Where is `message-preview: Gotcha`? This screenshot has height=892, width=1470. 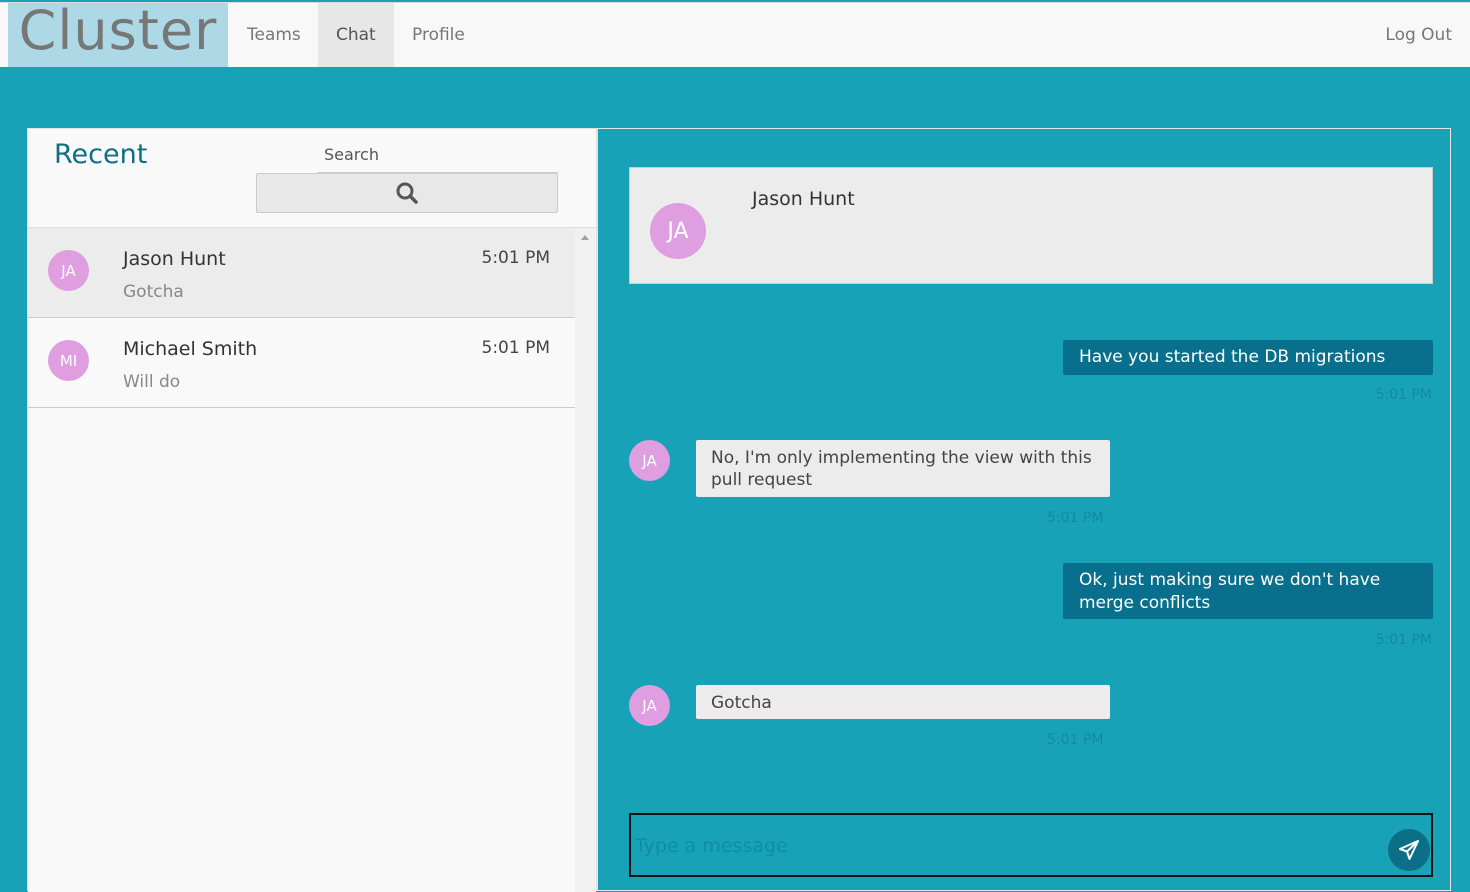
message-preview: Gotcha is located at coordinates (153, 292).